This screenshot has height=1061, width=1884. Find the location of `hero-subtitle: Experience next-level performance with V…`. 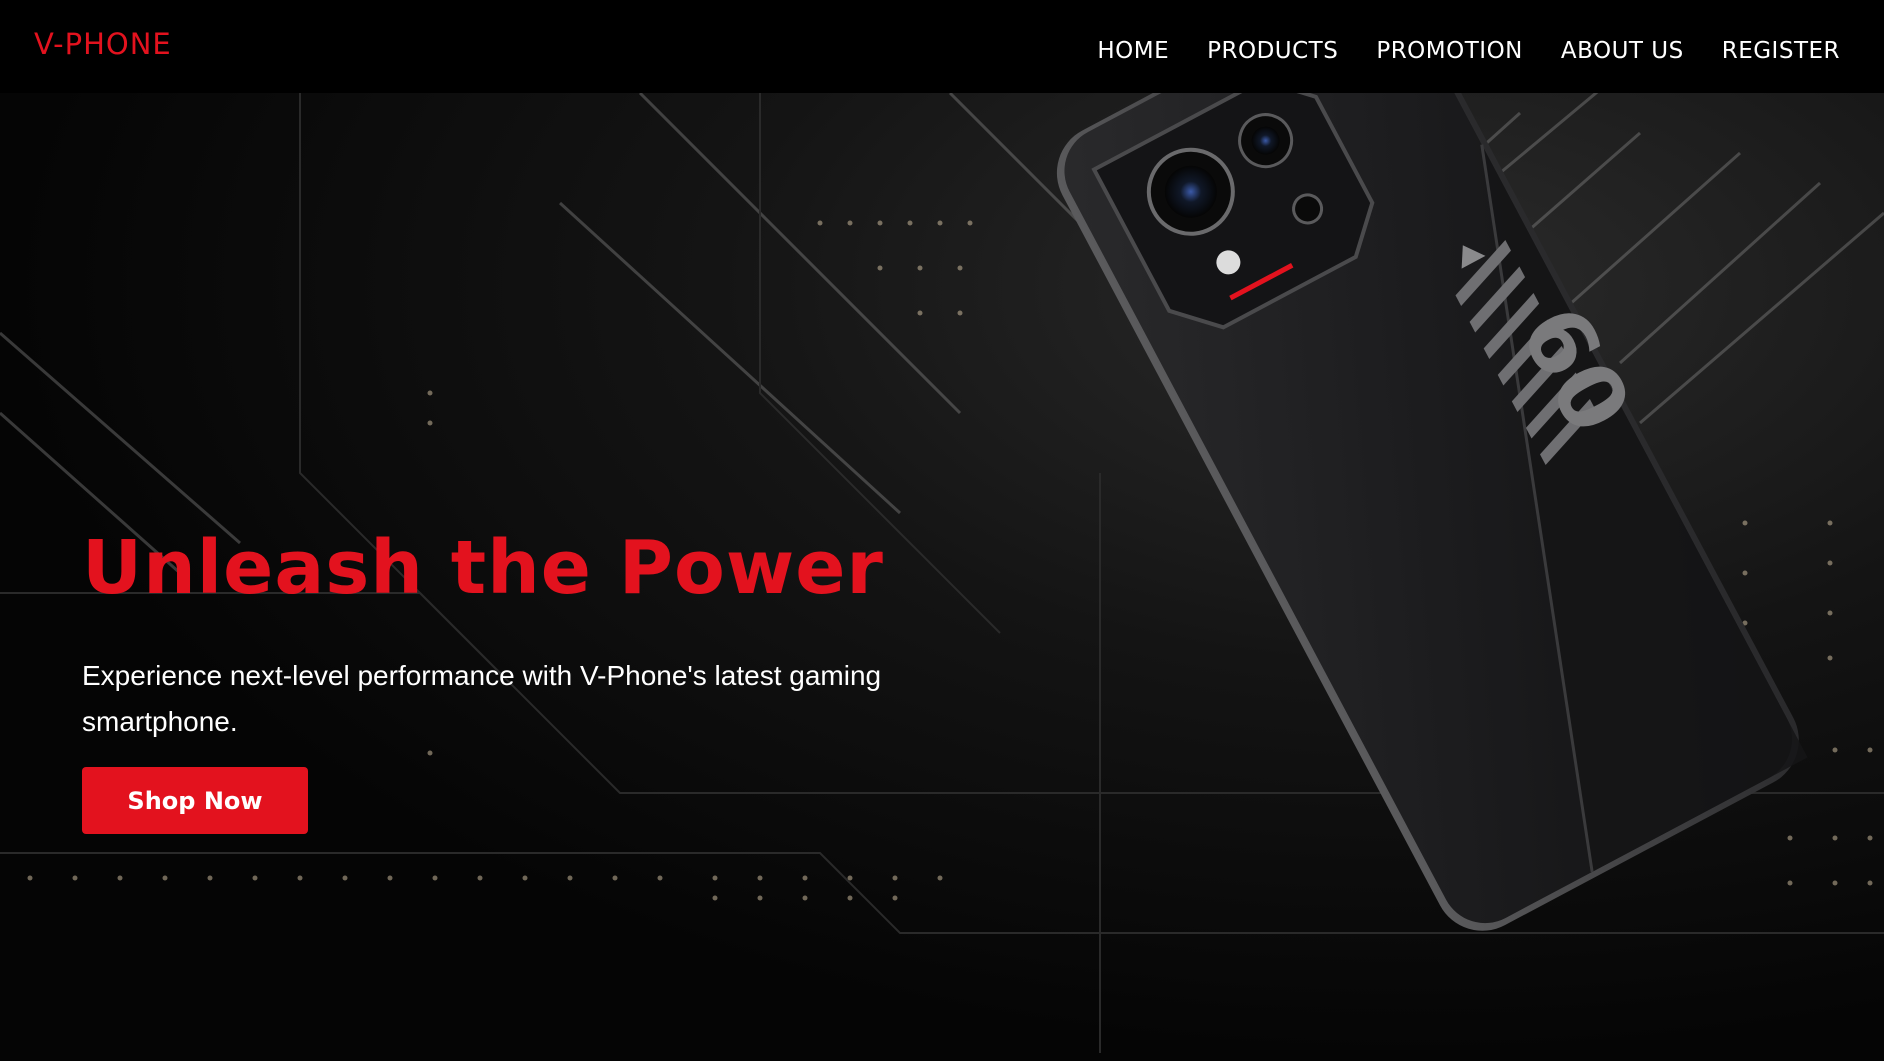

hero-subtitle: Experience next-level performance with V… is located at coordinates (482, 698).